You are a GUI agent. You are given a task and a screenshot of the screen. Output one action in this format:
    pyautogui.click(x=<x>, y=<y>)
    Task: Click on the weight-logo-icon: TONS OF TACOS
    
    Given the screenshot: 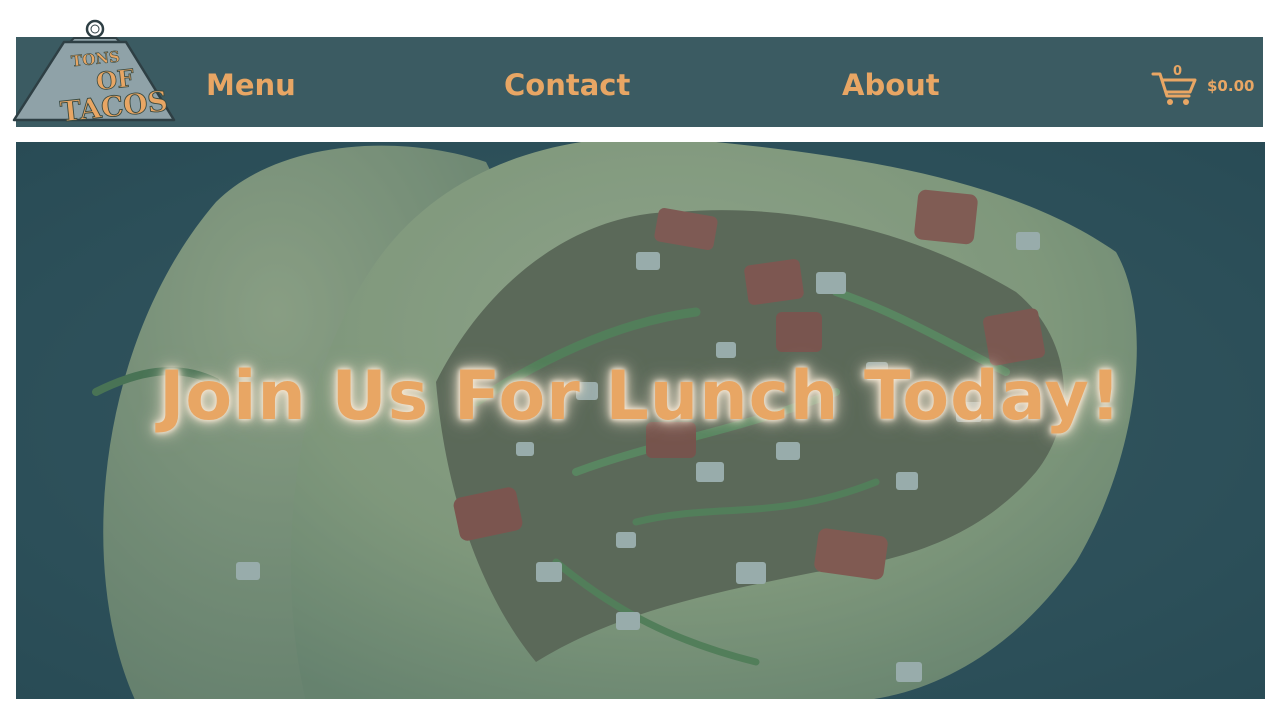 What is the action you would take?
    pyautogui.click(x=94, y=74)
    